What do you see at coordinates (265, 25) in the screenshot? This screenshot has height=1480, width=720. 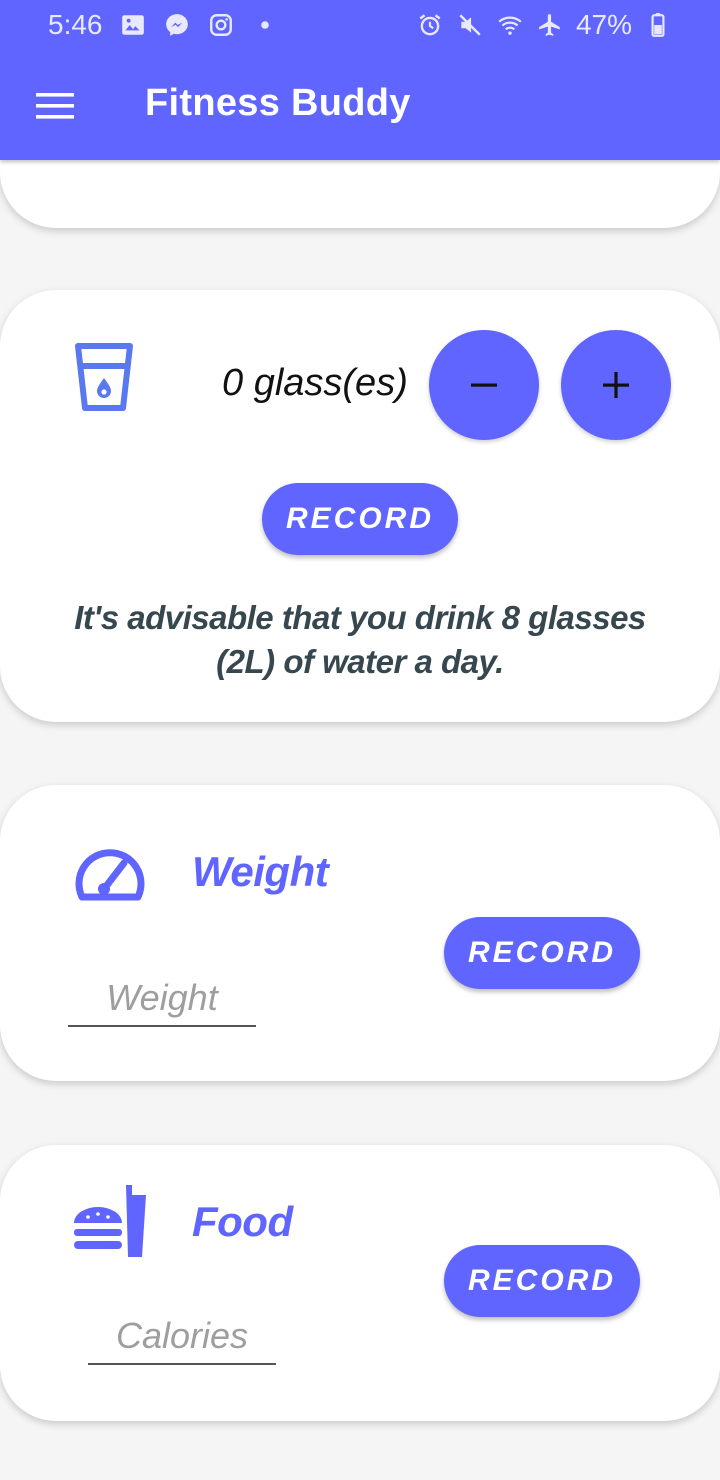 I see `dot-icon` at bounding box center [265, 25].